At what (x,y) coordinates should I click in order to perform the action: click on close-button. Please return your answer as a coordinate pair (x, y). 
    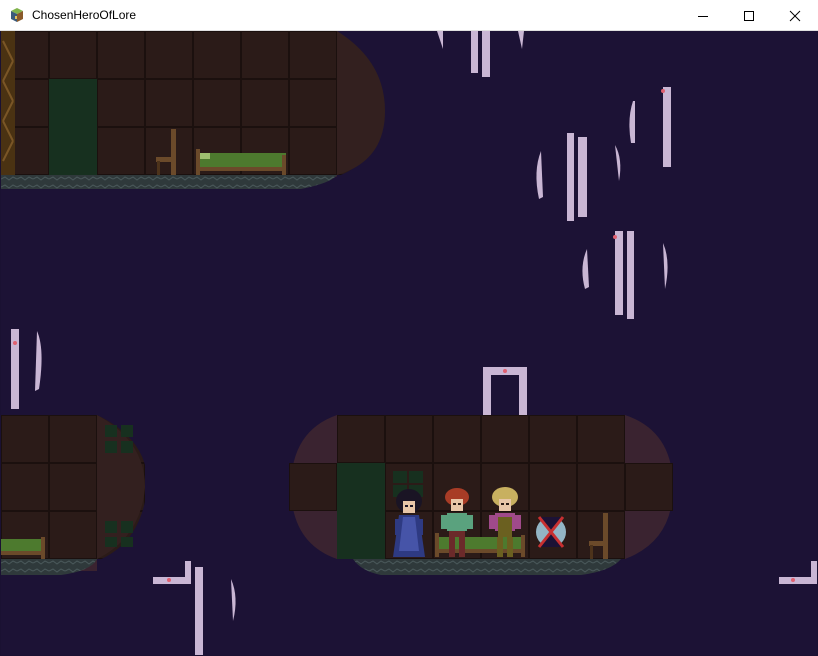
    Looking at the image, I should click on (795, 15).